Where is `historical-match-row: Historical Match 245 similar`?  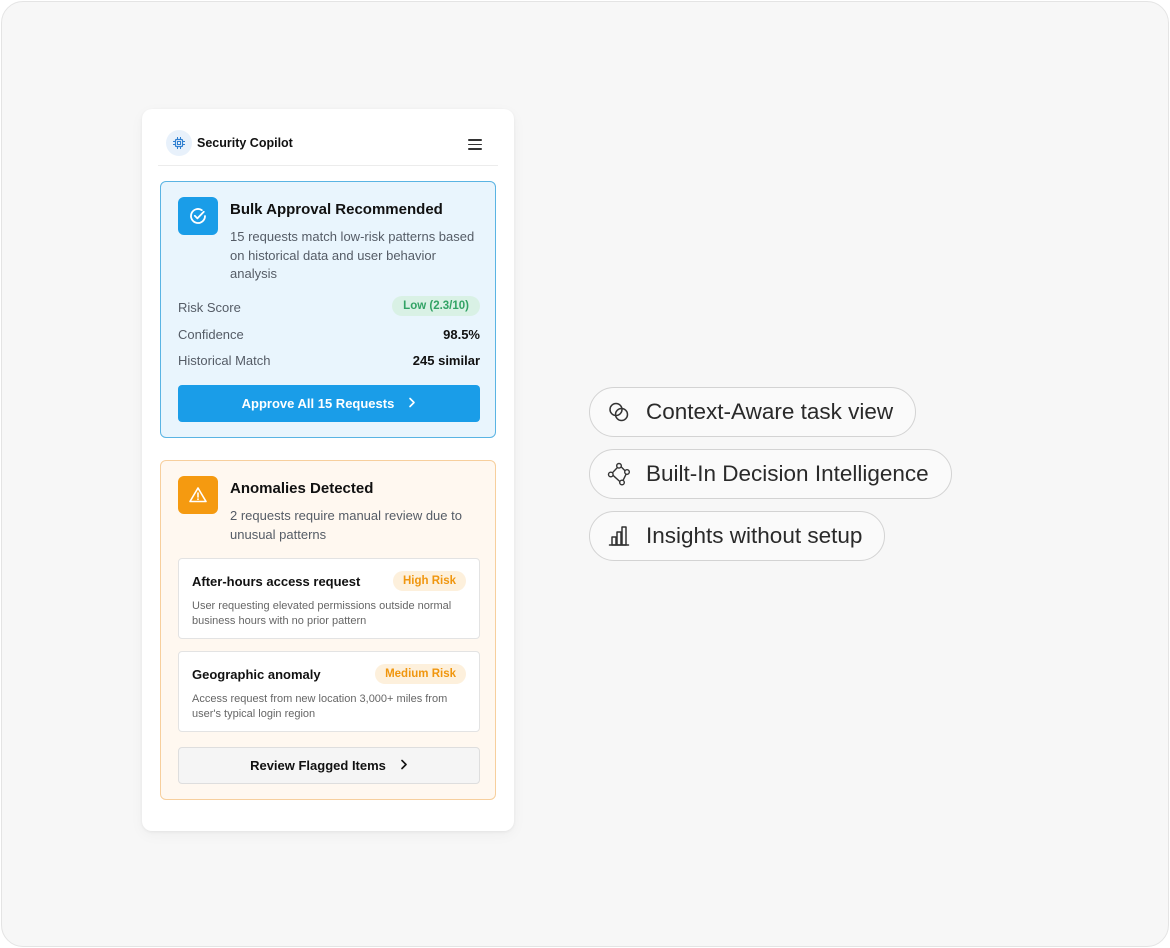 historical-match-row: Historical Match 245 similar is located at coordinates (329, 362).